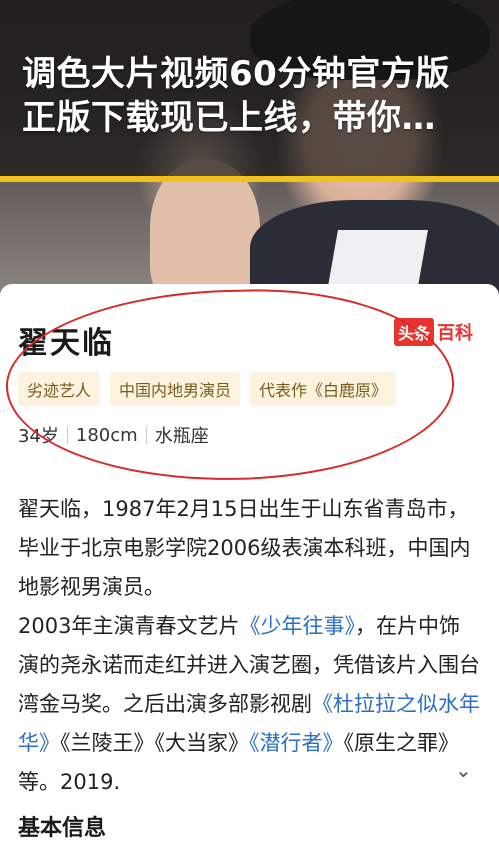  Describe the element at coordinates (249, 179) in the screenshot. I see `title-underline` at that location.